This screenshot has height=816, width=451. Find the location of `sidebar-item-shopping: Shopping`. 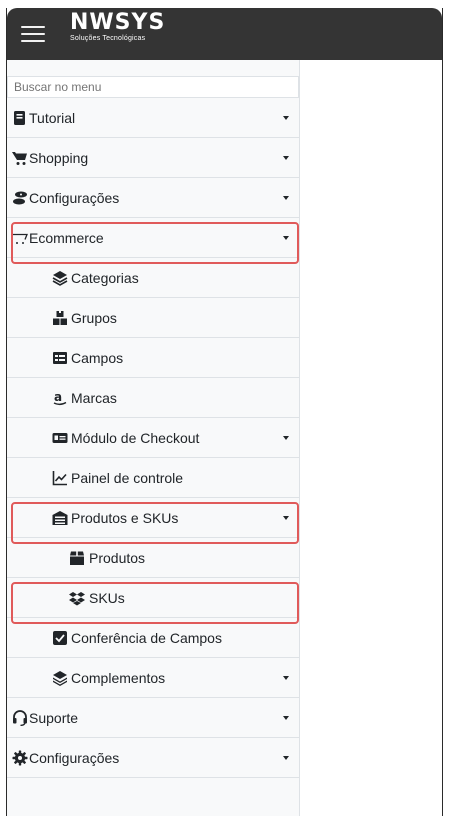

sidebar-item-shopping: Shopping is located at coordinates (153, 158).